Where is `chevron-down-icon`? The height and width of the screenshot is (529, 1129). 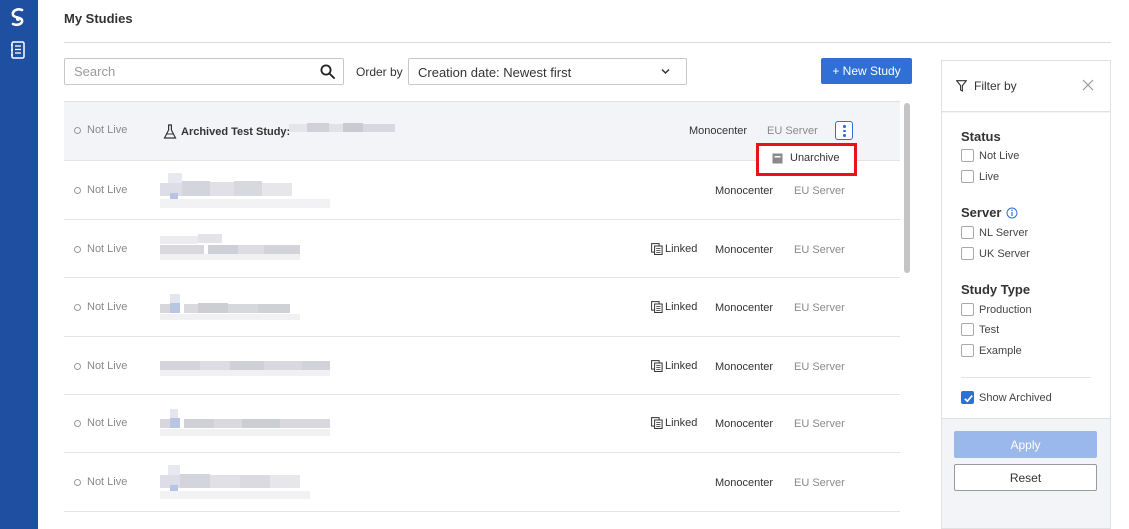 chevron-down-icon is located at coordinates (665, 71).